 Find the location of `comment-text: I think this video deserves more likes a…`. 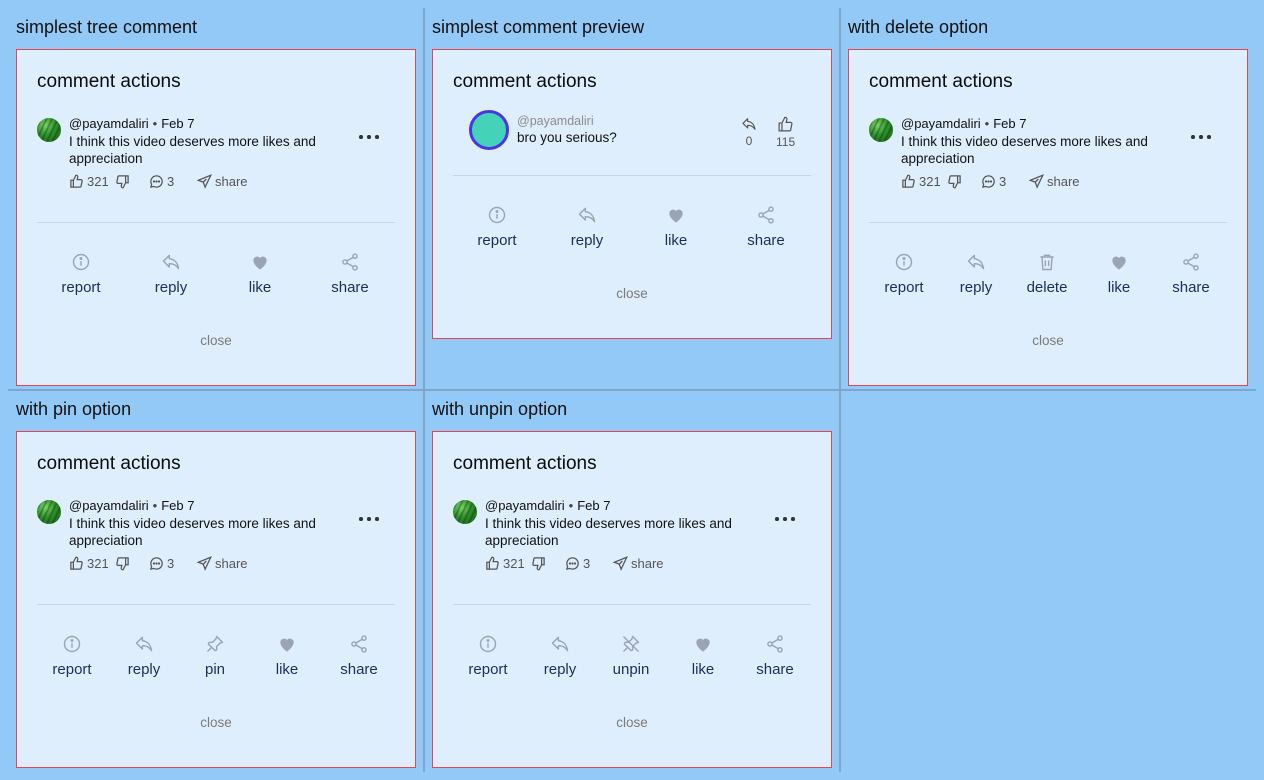

comment-text: I think this video deserves more likes a… is located at coordinates (192, 150).